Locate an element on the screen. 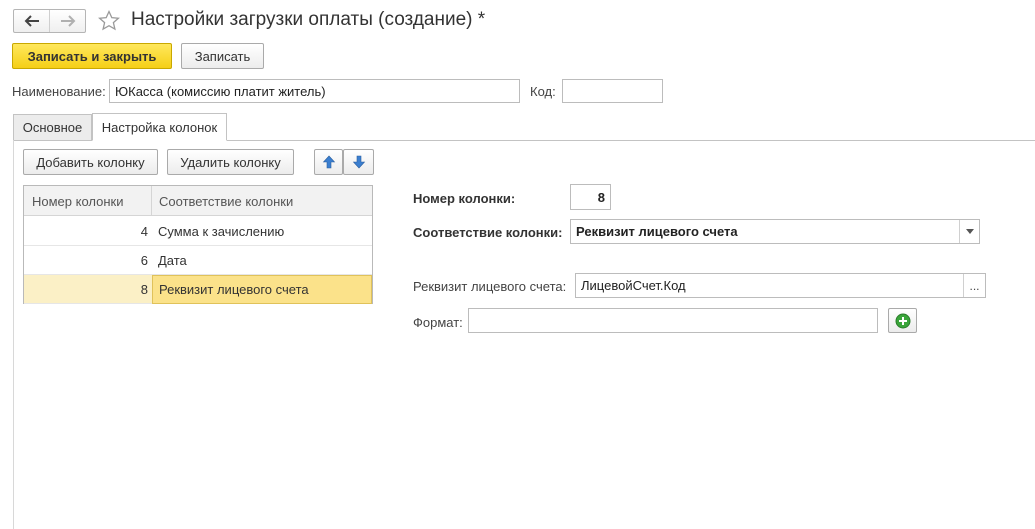 Image resolution: width=1035 pixels, height=529 pixels. favorite-star-button is located at coordinates (110, 21).